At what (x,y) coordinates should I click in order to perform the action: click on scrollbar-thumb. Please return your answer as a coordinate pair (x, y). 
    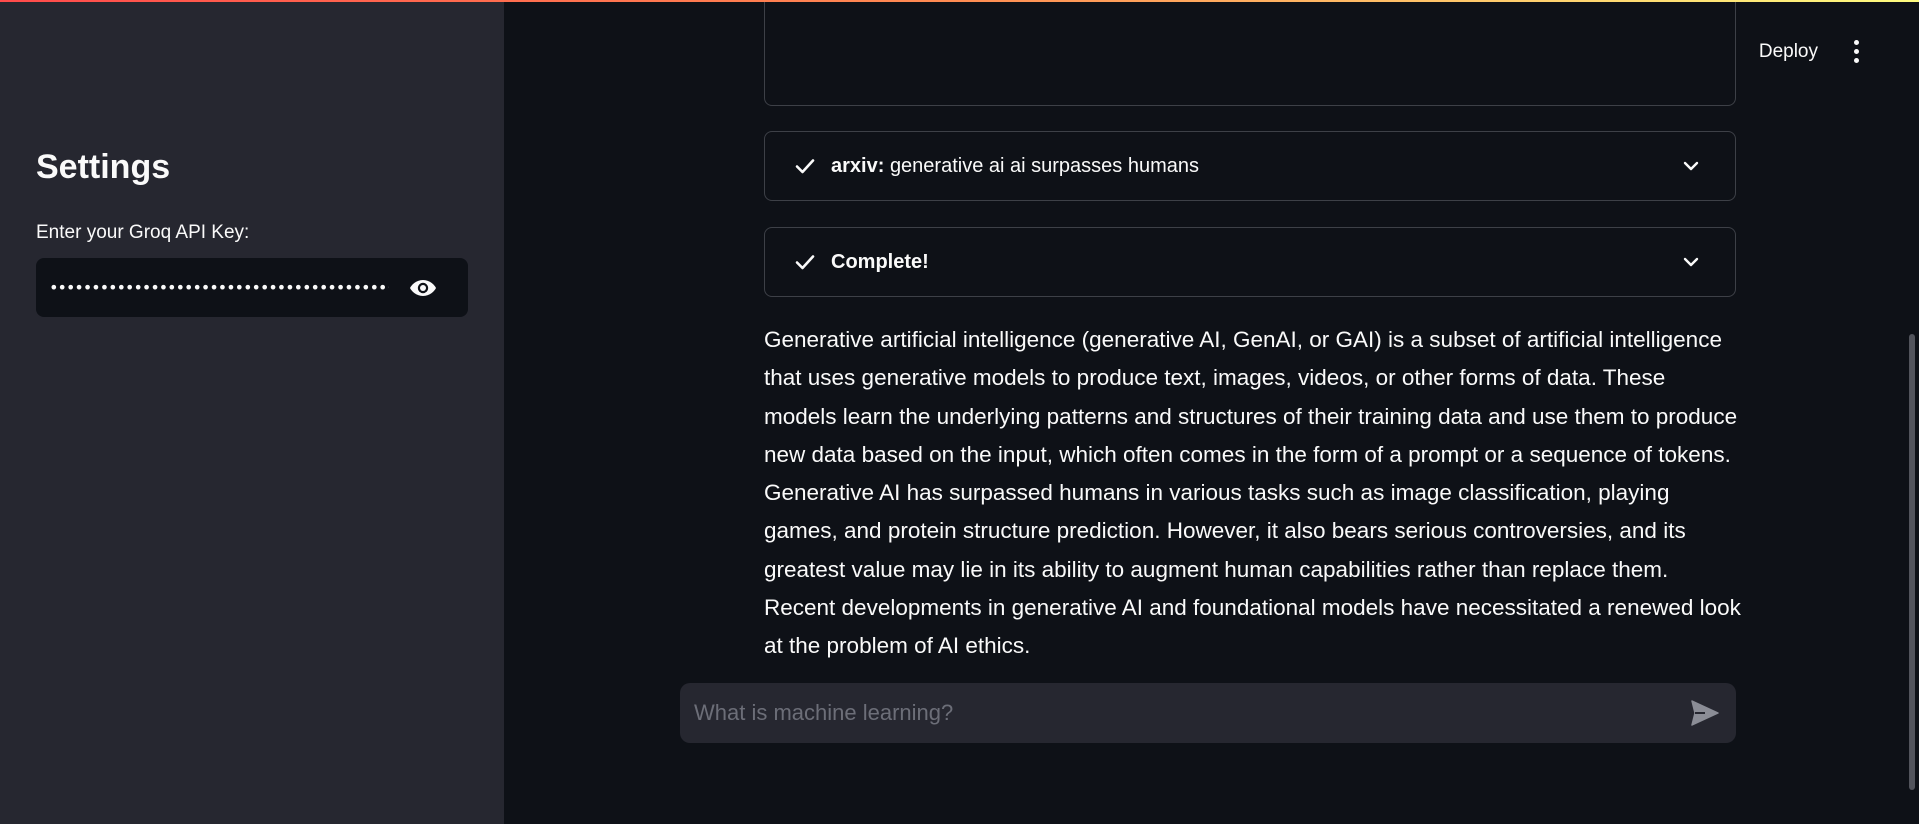
    Looking at the image, I should click on (1912, 562).